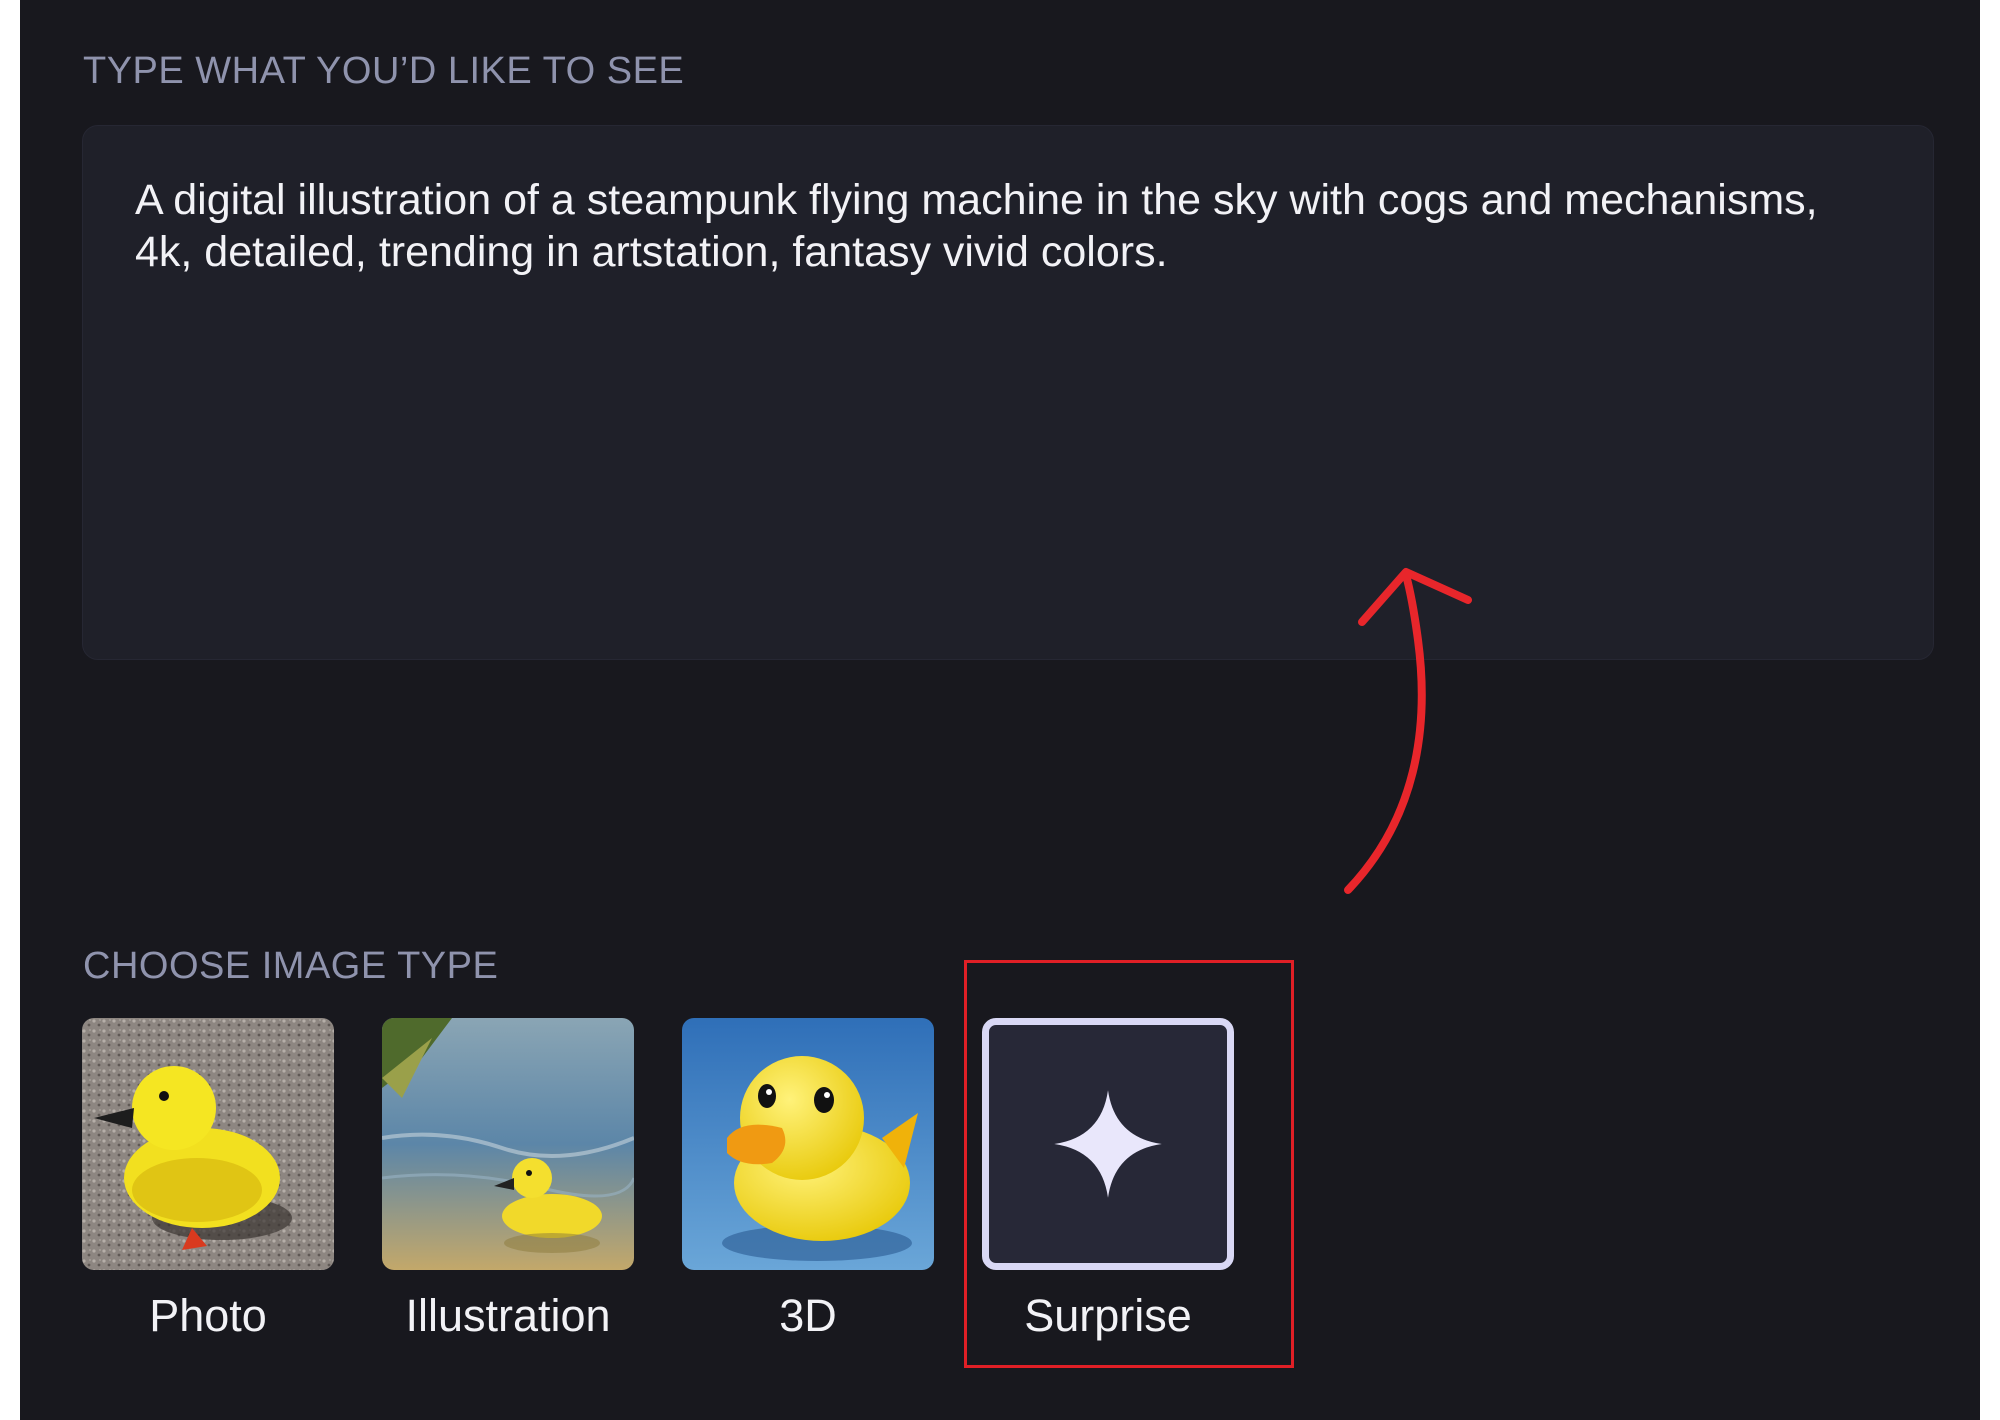 Image resolution: width=2000 pixels, height=1420 pixels. Describe the element at coordinates (1408, 731) in the screenshot. I see `annotation-arrow` at that location.